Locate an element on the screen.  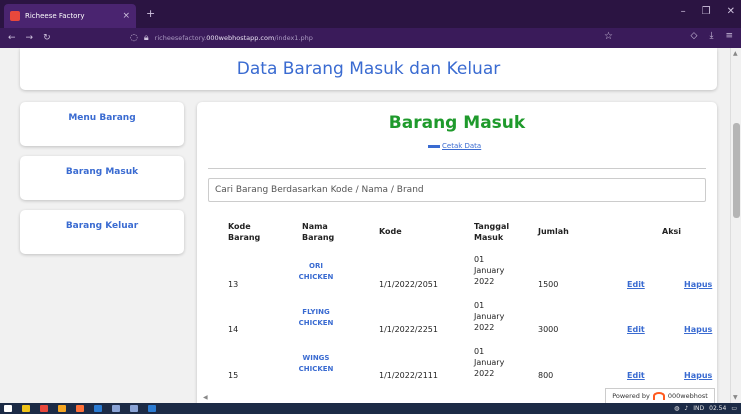
network-icon: ◍ is located at coordinates (676, 408).